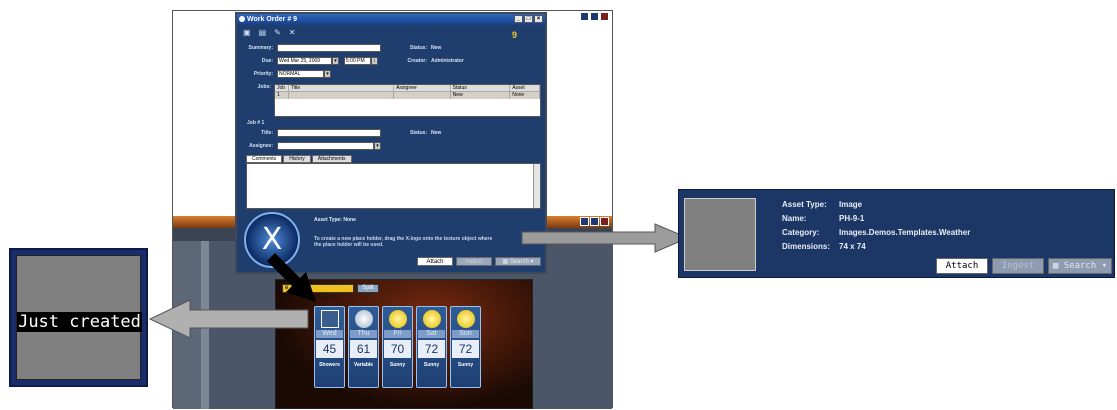 The width and height of the screenshot is (1117, 410). What do you see at coordinates (794, 218) in the screenshot?
I see `name-label: Name:` at bounding box center [794, 218].